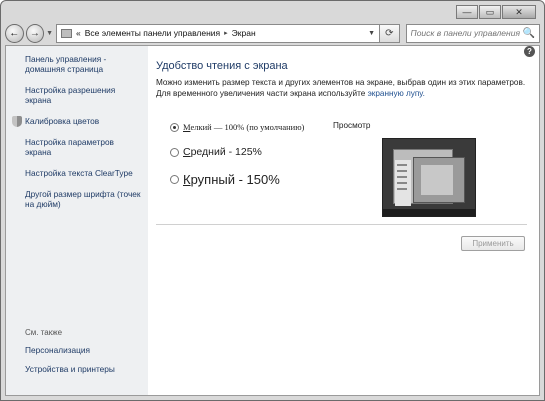 Image resolution: width=545 pixels, height=401 pixels. What do you see at coordinates (341, 224) in the screenshot?
I see `divider` at bounding box center [341, 224].